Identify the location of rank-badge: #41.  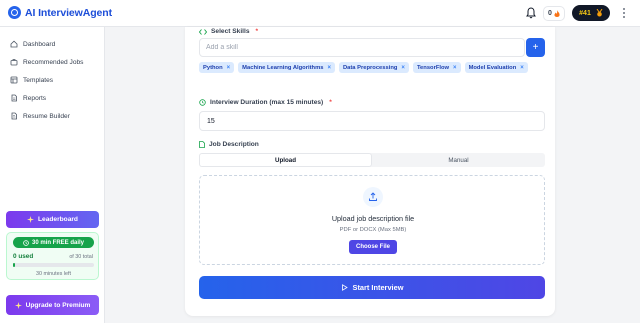
(591, 13).